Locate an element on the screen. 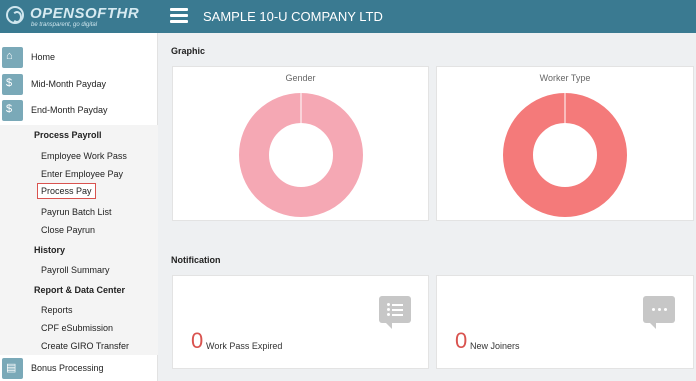 The width and height of the screenshot is (696, 381). company-name: SAMPLE 10-U COMPANY LTD is located at coordinates (293, 16).